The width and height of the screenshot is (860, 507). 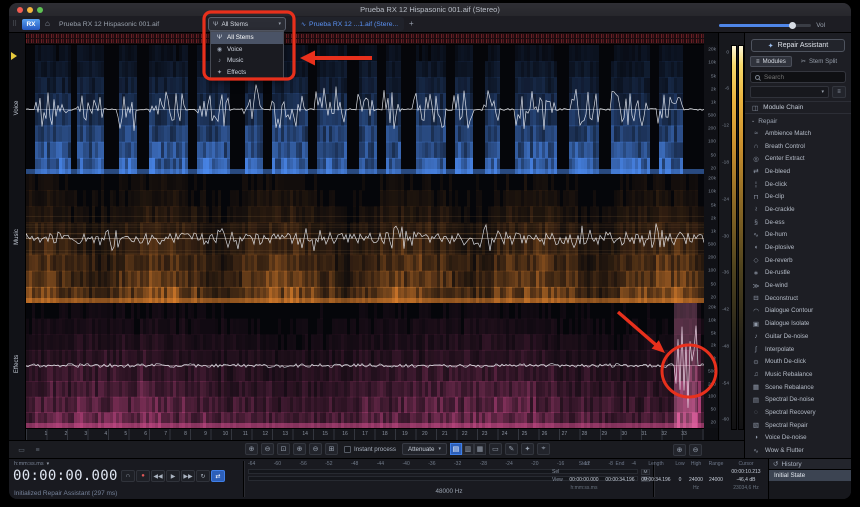 I want to click on history-panel: ↺ History Initial State, so click(x=809, y=479).